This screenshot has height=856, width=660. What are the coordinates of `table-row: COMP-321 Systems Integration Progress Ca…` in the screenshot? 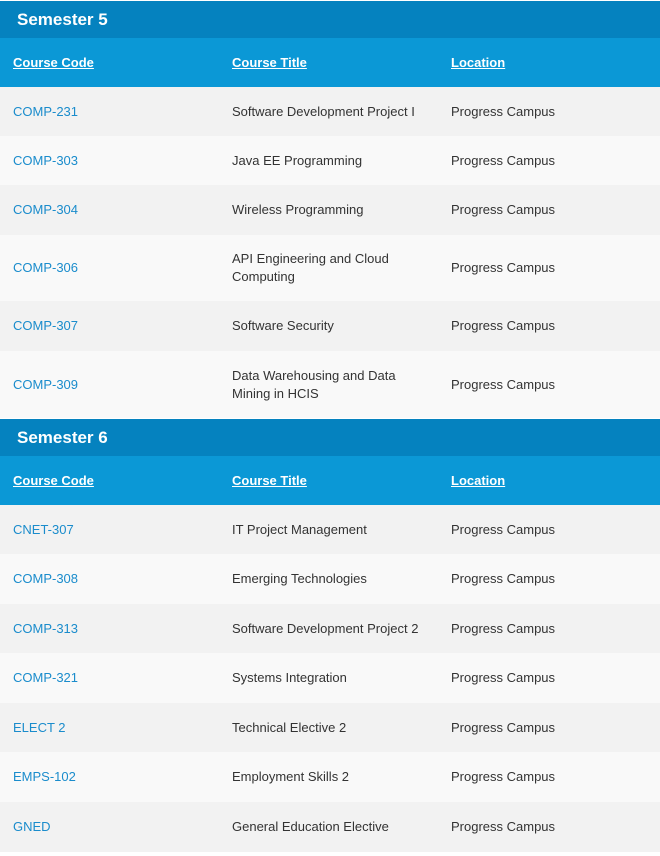 It's located at (330, 678).